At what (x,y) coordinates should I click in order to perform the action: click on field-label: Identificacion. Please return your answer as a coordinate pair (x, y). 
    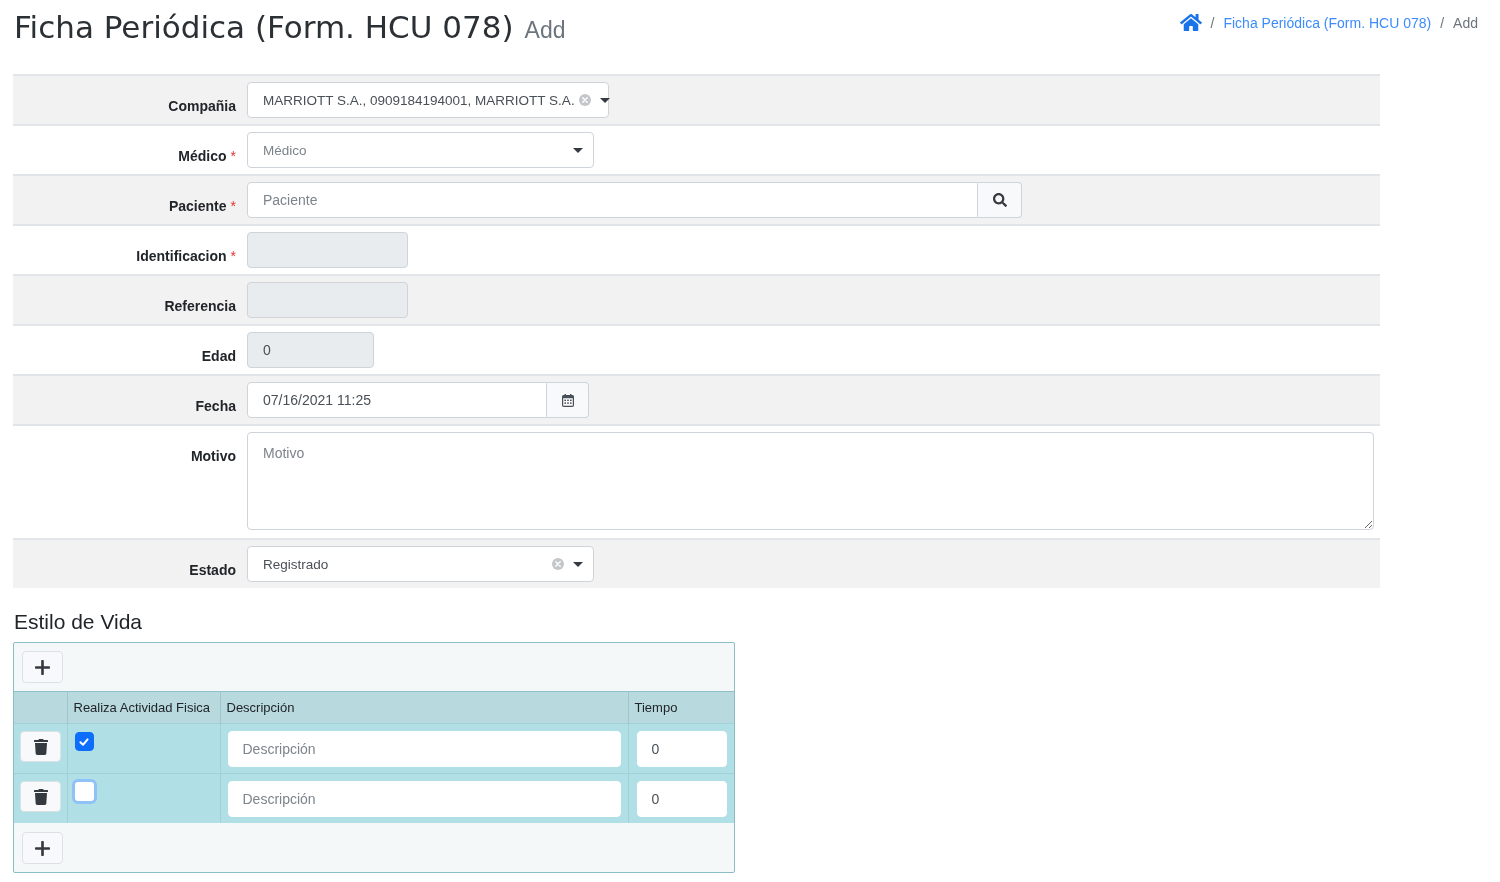
    Looking at the image, I should click on (181, 256).